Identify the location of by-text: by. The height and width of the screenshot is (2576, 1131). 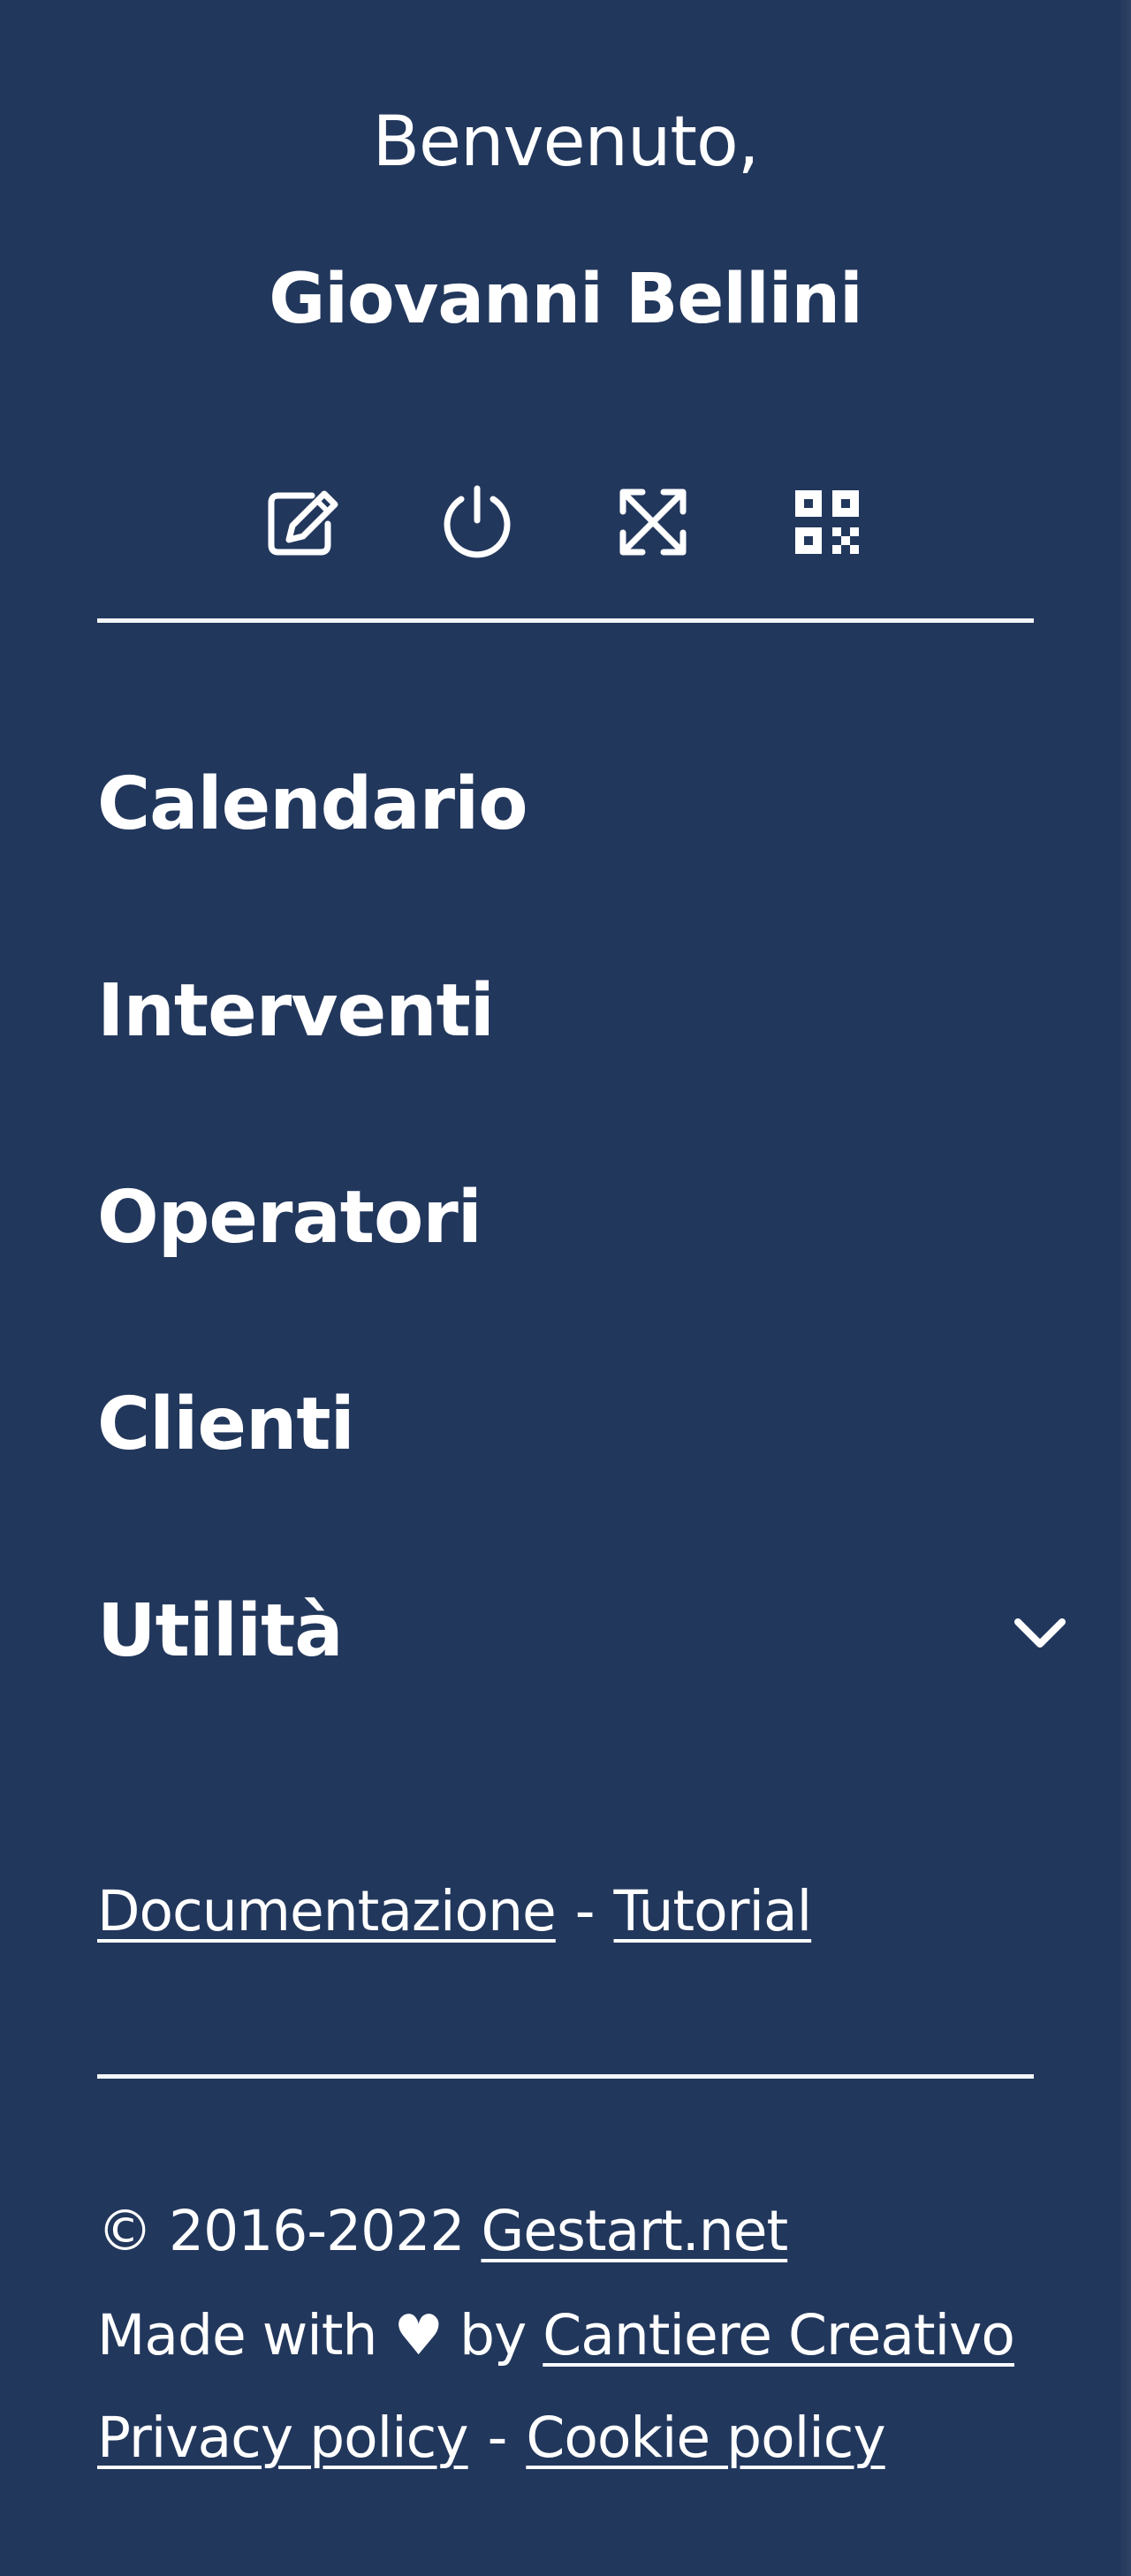
(493, 2335).